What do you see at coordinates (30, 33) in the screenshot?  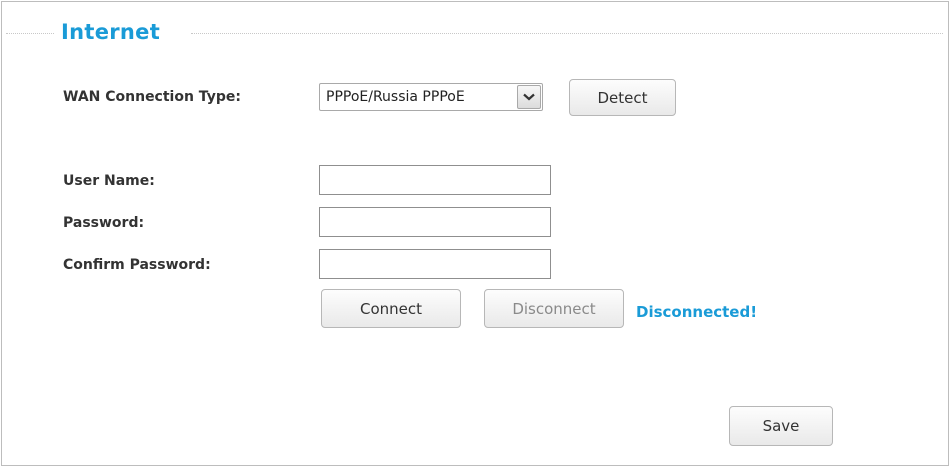 I see `title-divider-left` at bounding box center [30, 33].